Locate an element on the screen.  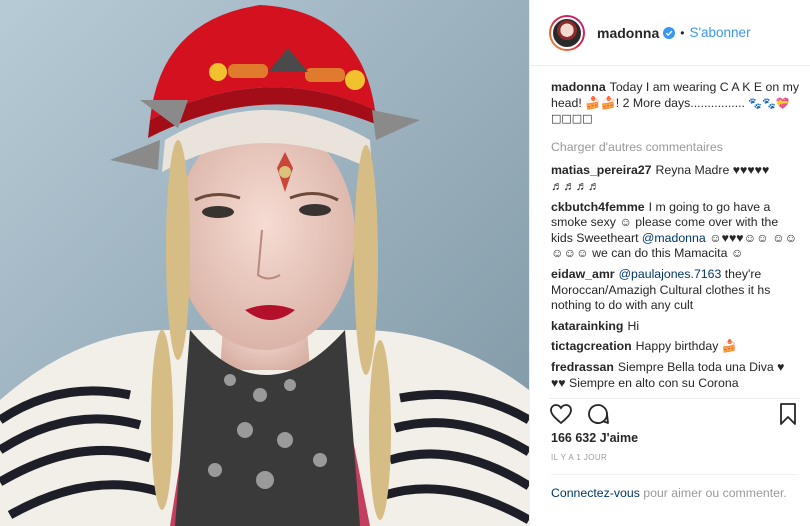
comment-item: matias_pereira27 Reyna Madre ♥♥♥♥♥ ♬♬♬♬ is located at coordinates (676, 178).